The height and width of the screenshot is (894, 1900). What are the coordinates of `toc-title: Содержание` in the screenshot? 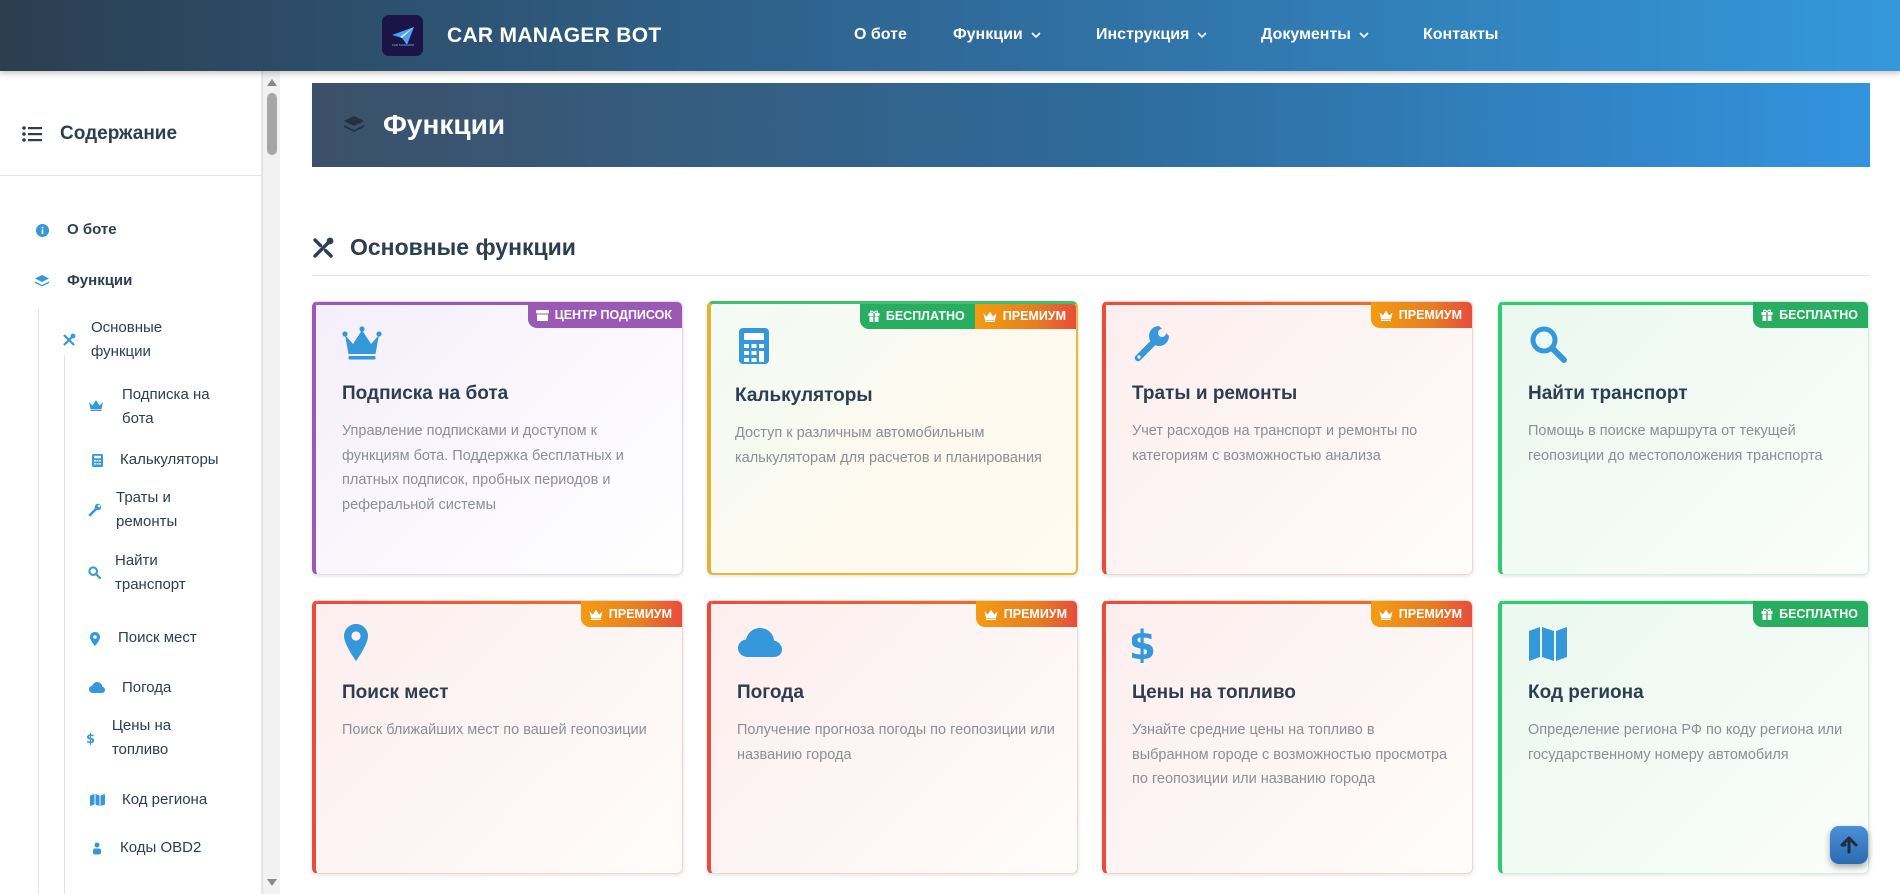 It's located at (119, 133).